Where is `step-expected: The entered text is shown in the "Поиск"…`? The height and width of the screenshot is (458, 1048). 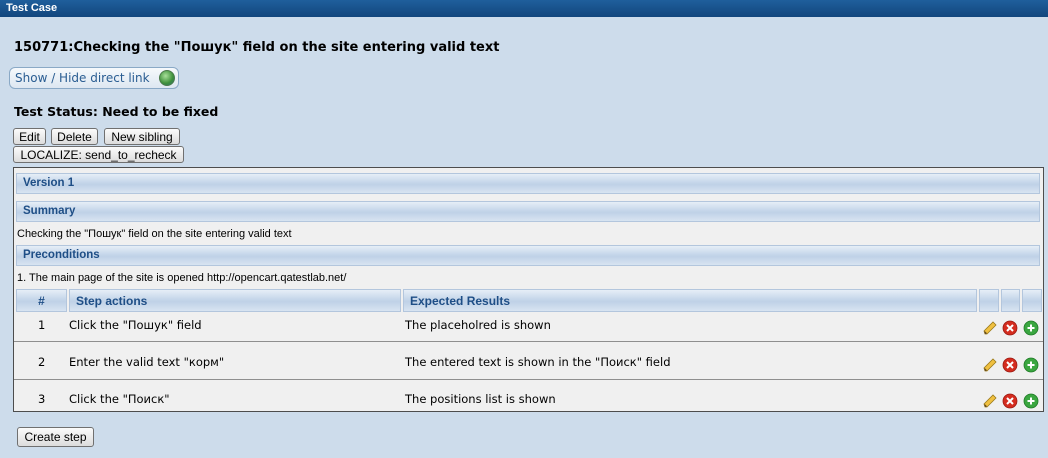 step-expected: The entered text is shown in the "Поиск"… is located at coordinates (538, 362).